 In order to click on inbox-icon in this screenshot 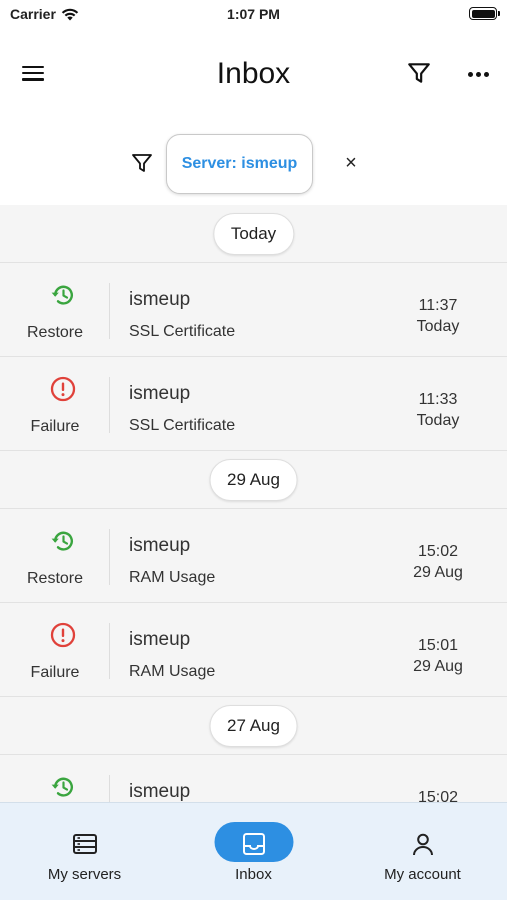, I will do `click(254, 844)`.